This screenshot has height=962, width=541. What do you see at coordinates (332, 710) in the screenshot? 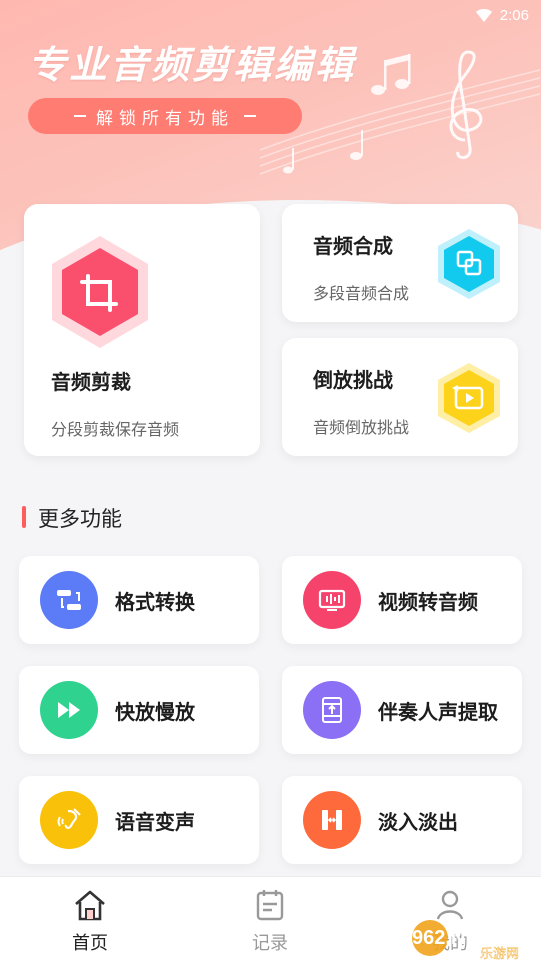
I see `film-extract-icon` at bounding box center [332, 710].